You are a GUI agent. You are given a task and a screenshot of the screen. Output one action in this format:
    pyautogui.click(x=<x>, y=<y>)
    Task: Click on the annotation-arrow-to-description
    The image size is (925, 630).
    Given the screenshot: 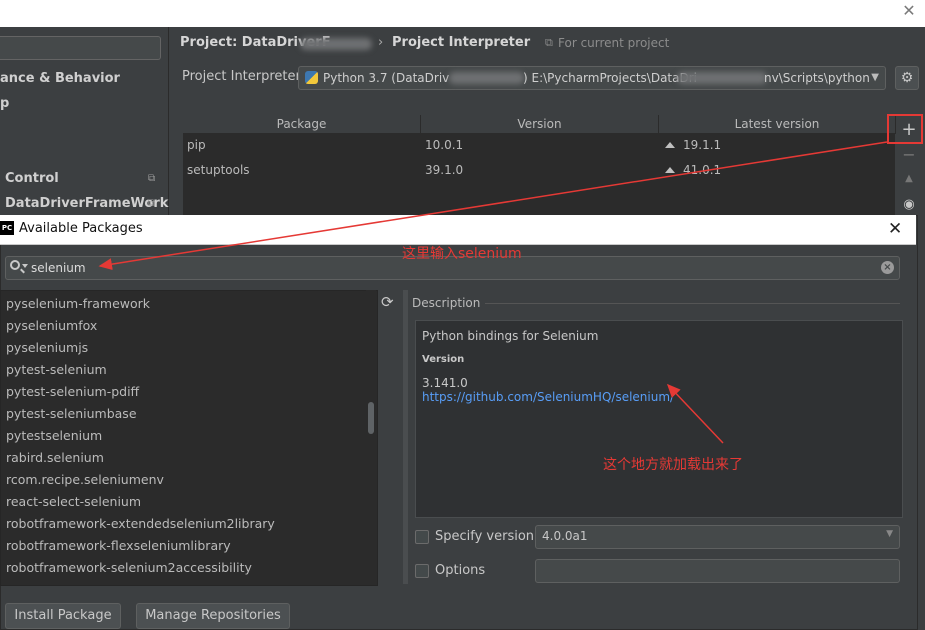 What is the action you would take?
    pyautogui.click(x=695, y=413)
    